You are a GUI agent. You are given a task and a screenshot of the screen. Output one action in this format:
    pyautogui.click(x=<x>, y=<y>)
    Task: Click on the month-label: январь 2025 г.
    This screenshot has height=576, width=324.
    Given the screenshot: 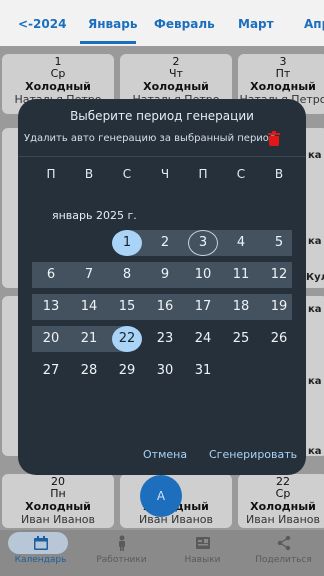 What is the action you would take?
    pyautogui.click(x=94, y=215)
    